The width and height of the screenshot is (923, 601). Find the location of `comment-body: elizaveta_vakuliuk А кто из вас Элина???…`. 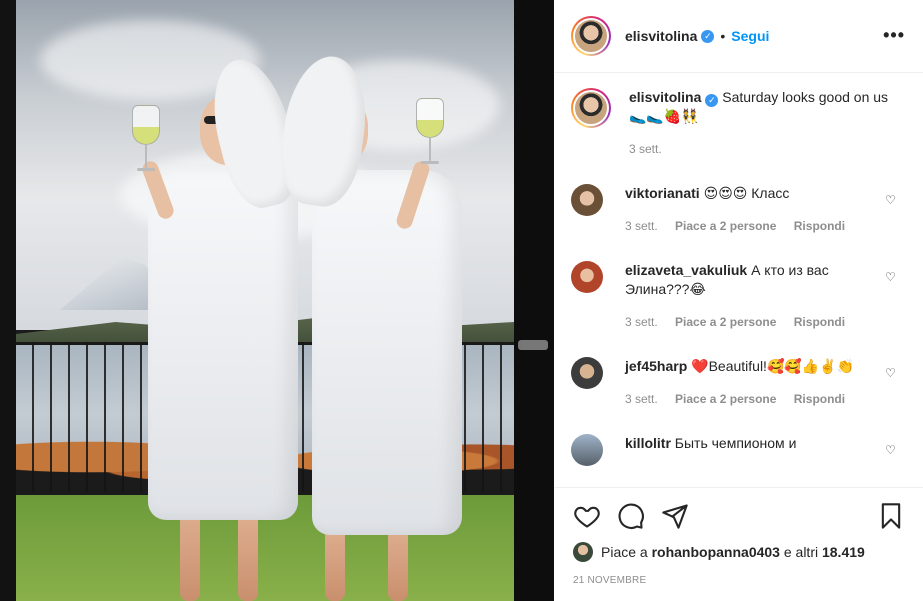

comment-body: elizaveta_vakuliuk А кто из вас Элина???… is located at coordinates (750, 296).